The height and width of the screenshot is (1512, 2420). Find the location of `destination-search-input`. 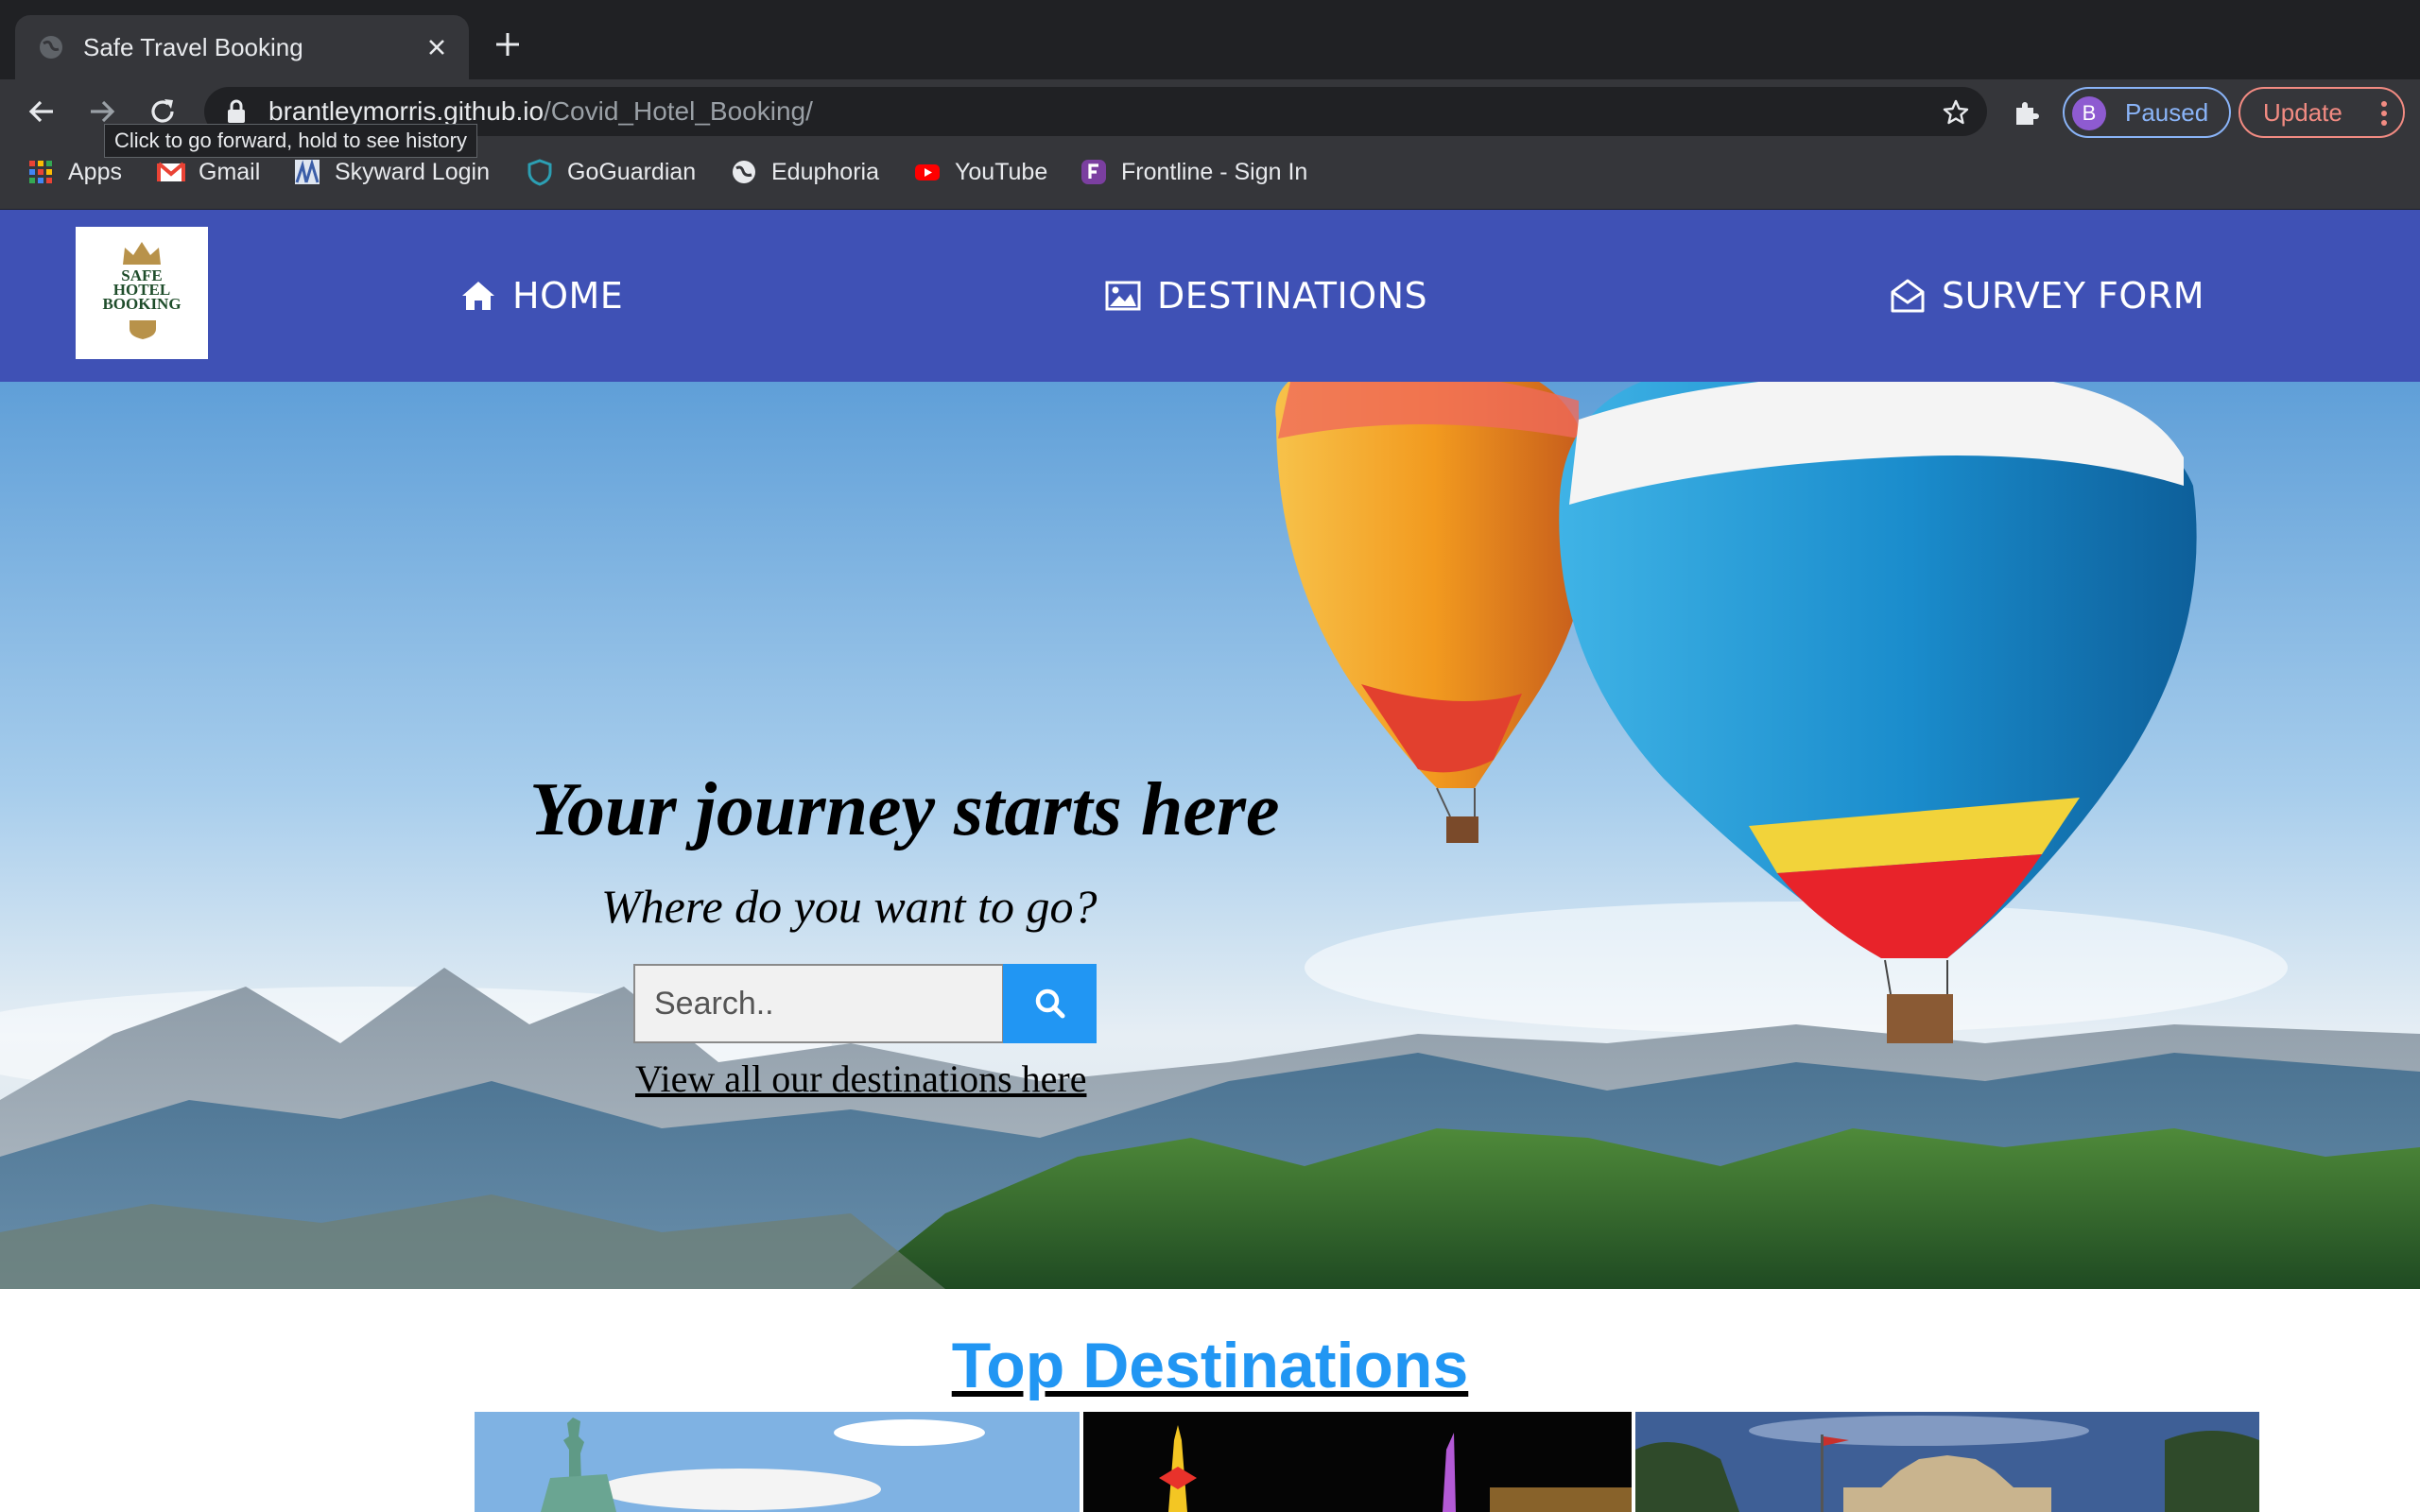

destination-search-input is located at coordinates (818, 1003).